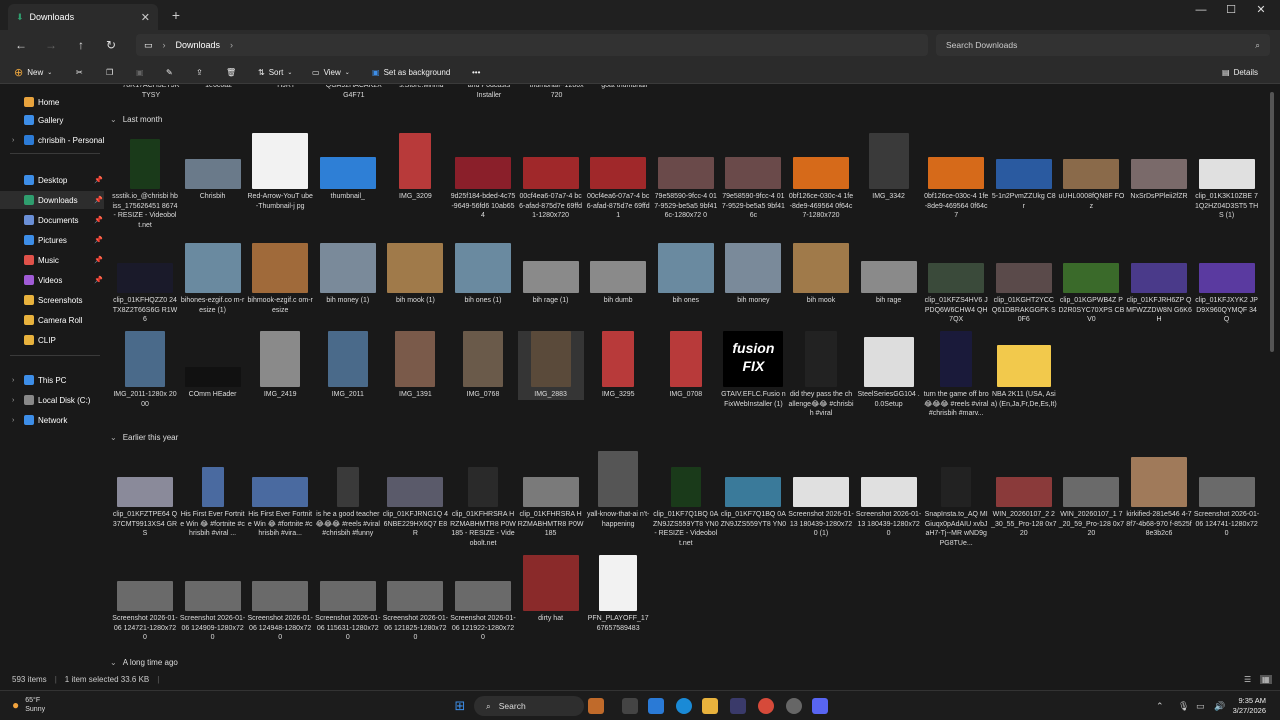 Image resolution: width=1280 pixels, height=720 pixels. What do you see at coordinates (596, 706) in the screenshot?
I see `bing-icon` at bounding box center [596, 706].